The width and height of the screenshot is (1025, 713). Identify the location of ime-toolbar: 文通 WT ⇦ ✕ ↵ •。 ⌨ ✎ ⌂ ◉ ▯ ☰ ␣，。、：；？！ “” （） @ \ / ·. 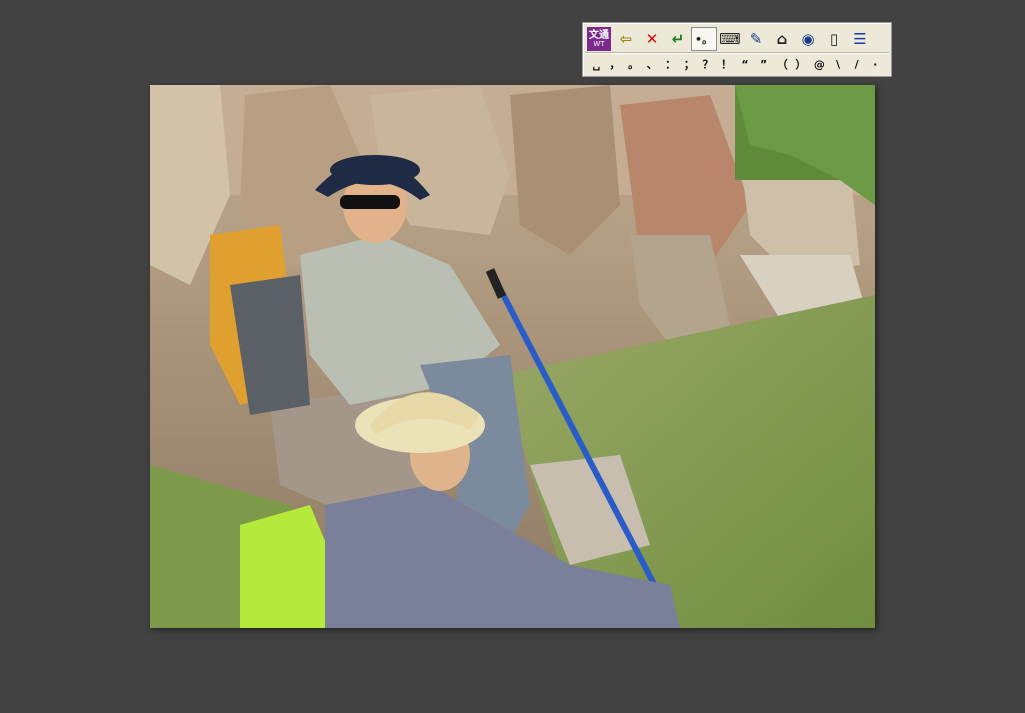
(737, 49).